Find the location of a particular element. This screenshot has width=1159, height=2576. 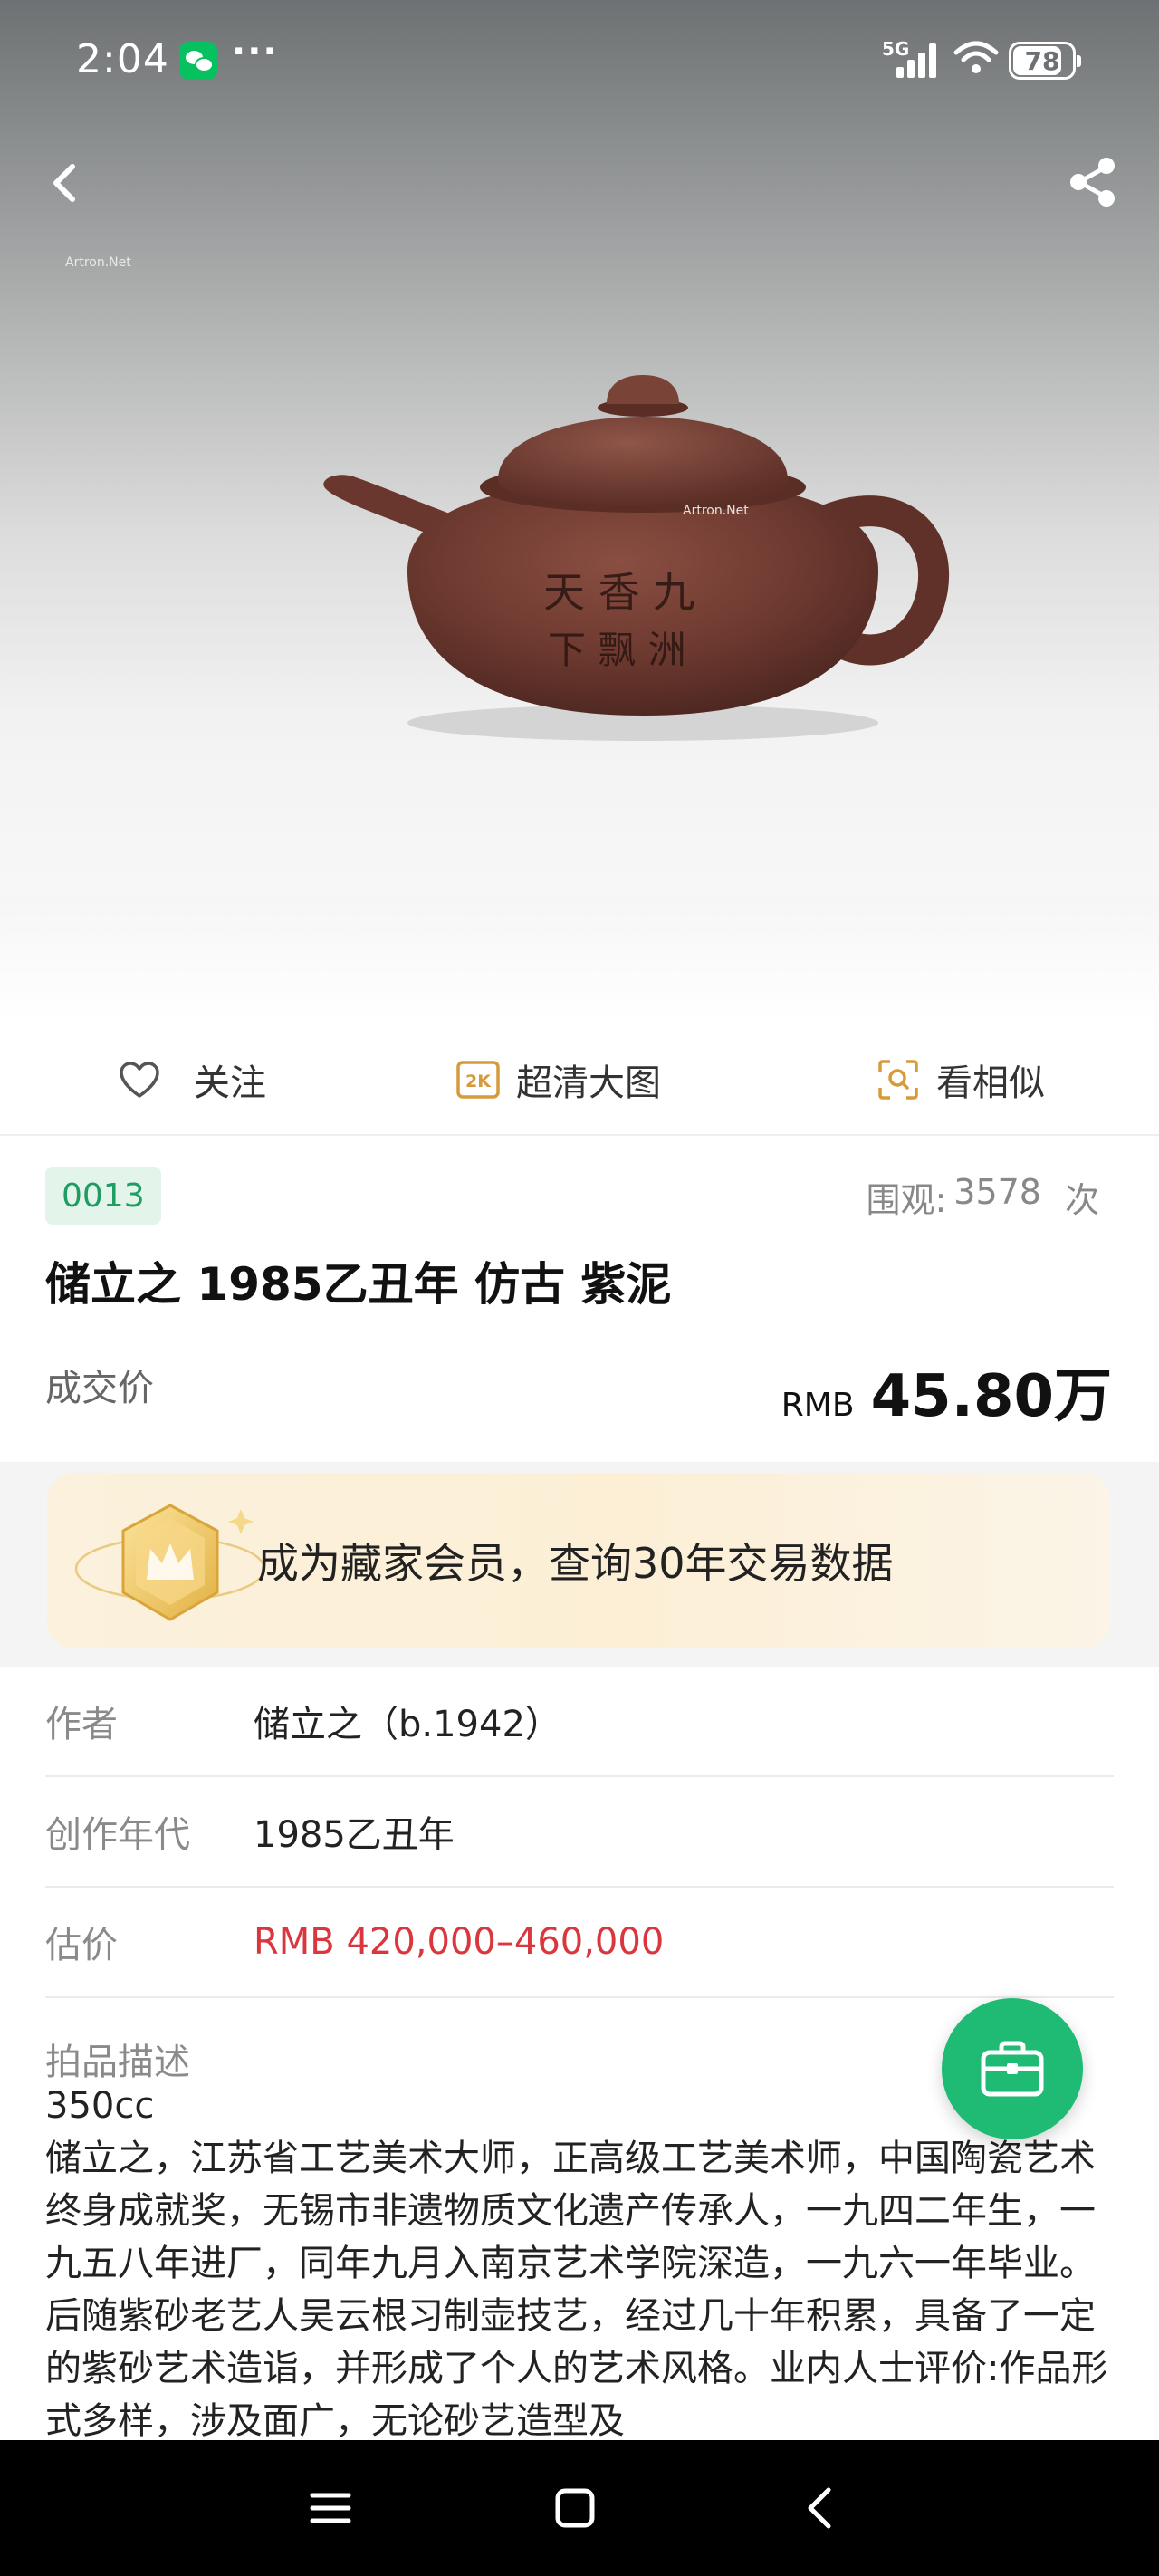

detail-label: 作者 is located at coordinates (82, 1724).